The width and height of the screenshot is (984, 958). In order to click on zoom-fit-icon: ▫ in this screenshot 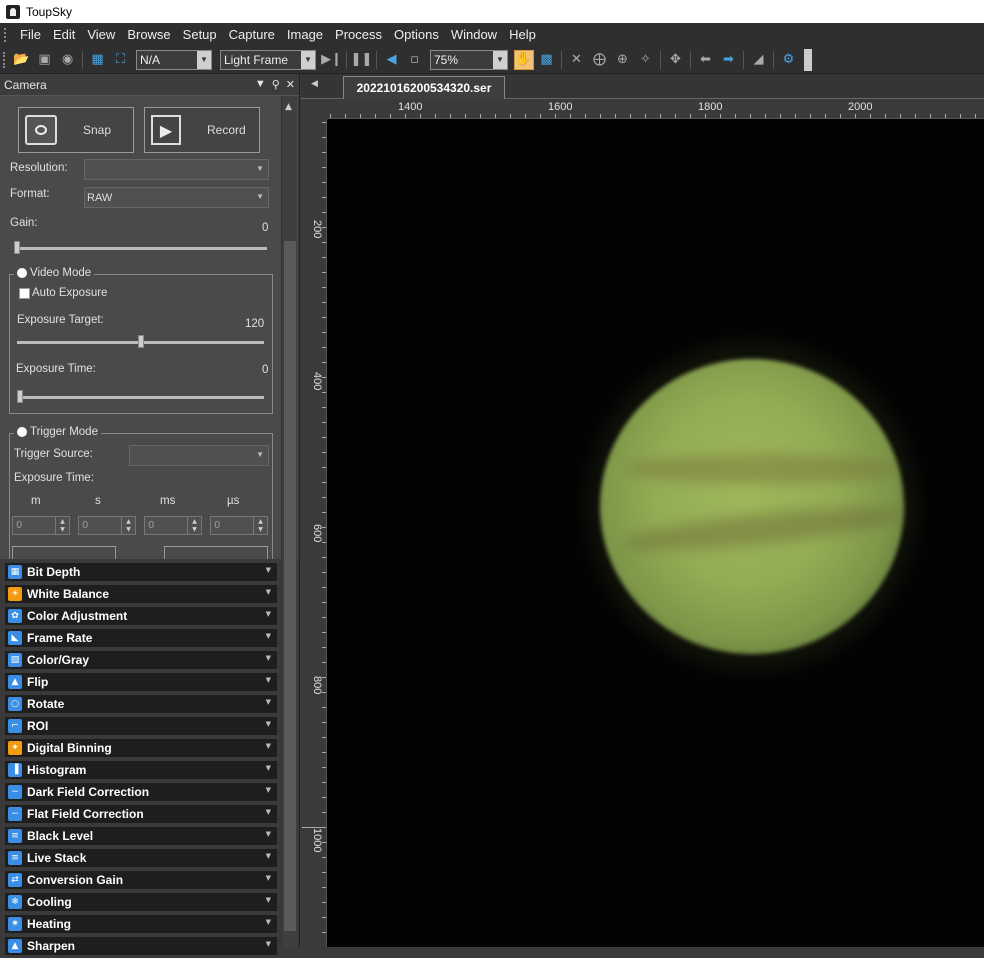, I will do `click(415, 60)`.